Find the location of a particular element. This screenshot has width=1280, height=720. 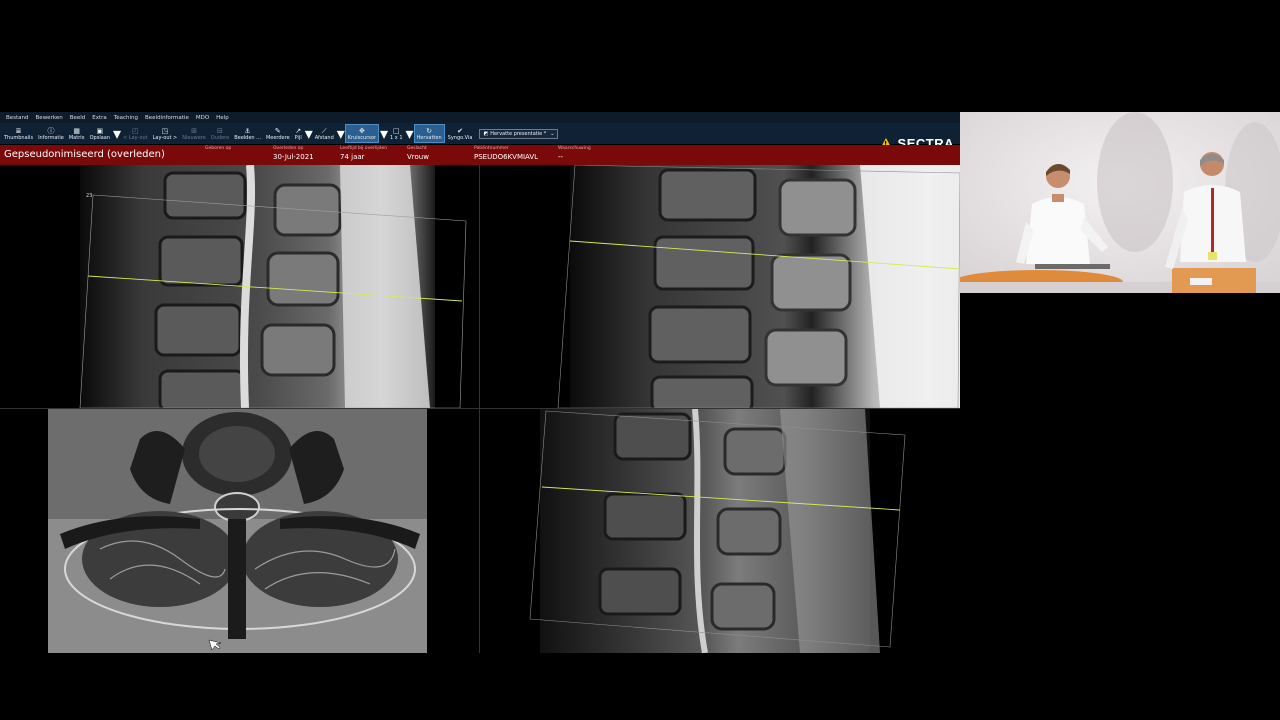

next-layout-label: Lay-out > is located at coordinates (165, 137).